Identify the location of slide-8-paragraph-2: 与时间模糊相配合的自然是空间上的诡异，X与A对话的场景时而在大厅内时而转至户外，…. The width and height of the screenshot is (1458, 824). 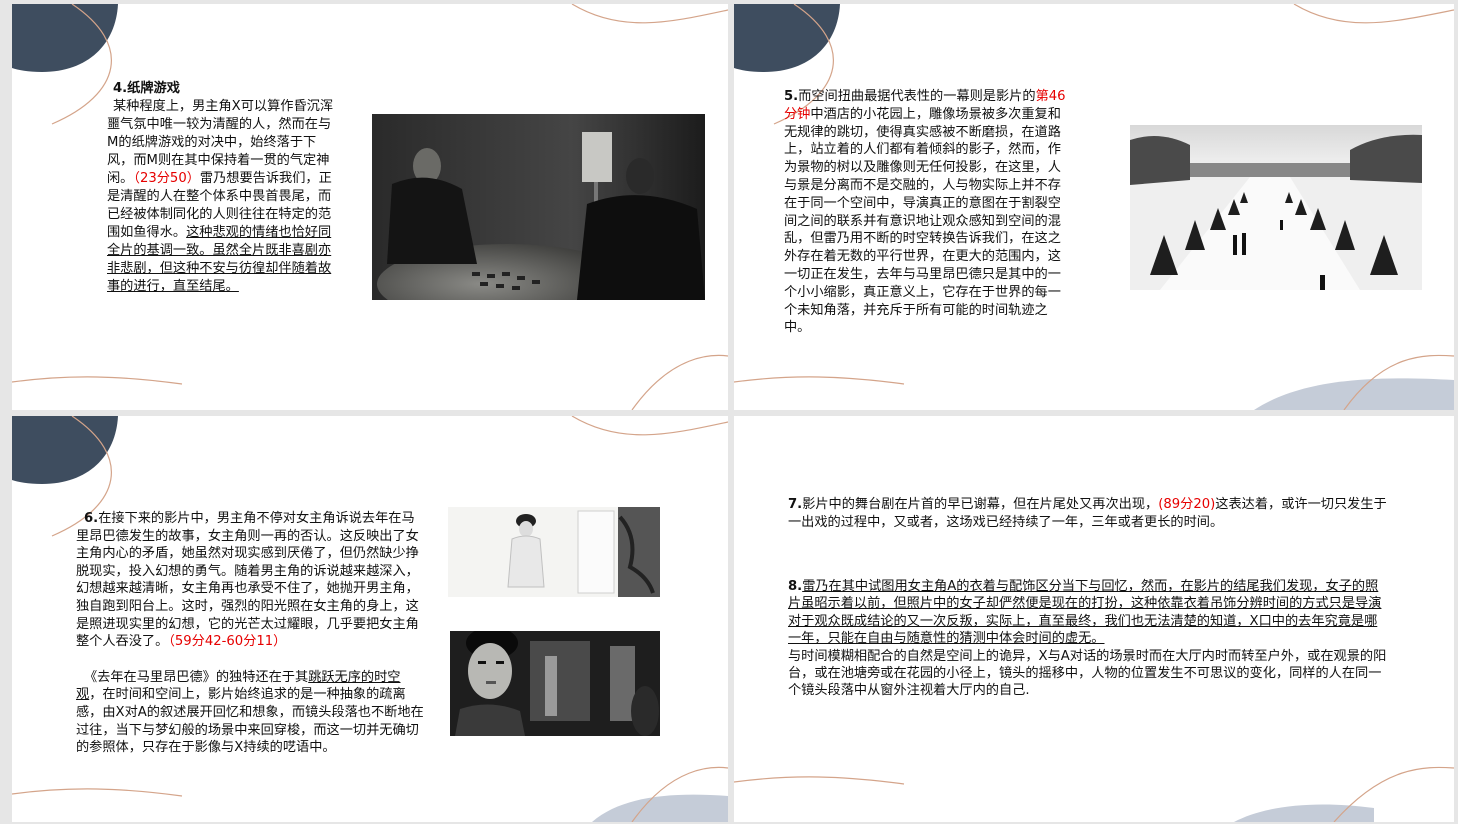
(1087, 673).